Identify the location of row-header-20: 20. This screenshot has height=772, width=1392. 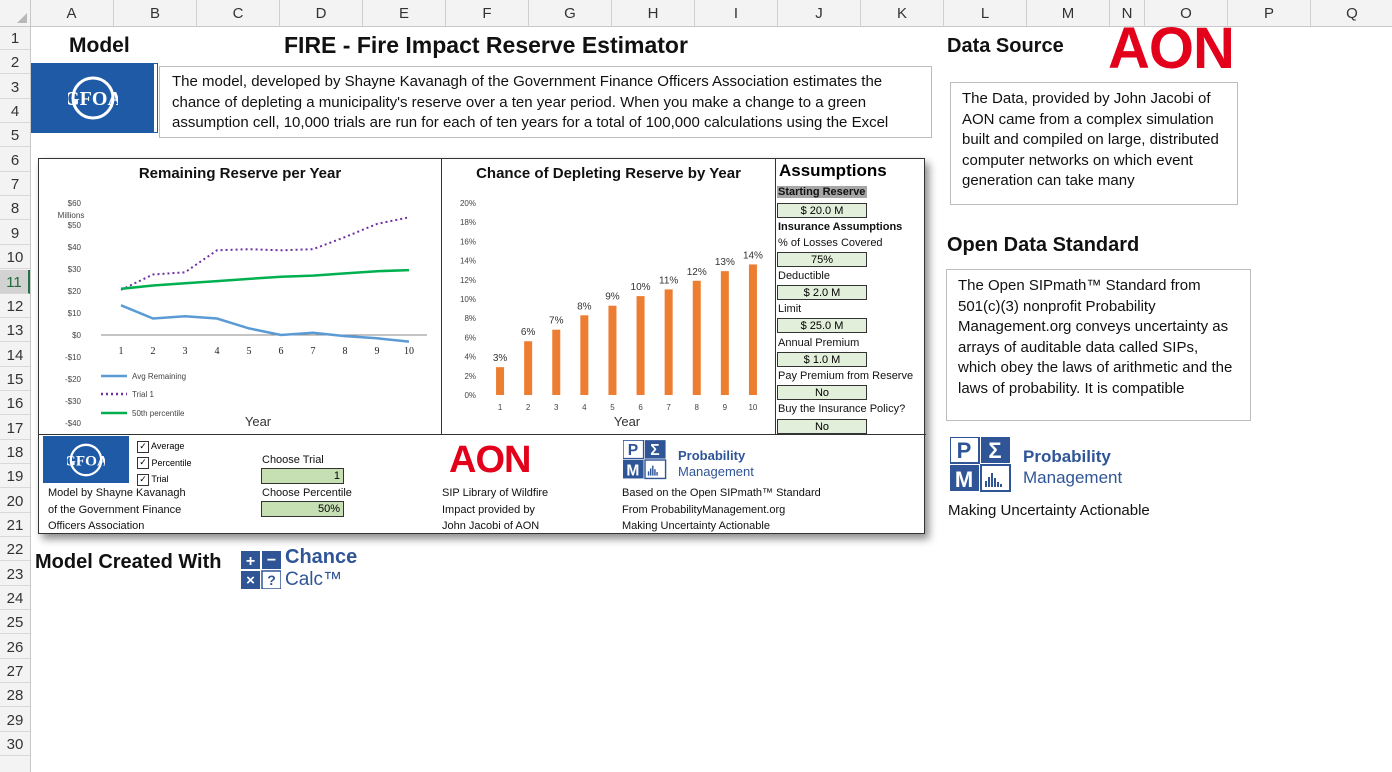
(15, 501).